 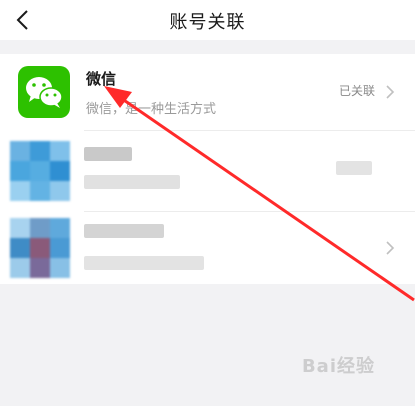 I want to click on nav-bar: 账号关联, so click(x=207, y=20).